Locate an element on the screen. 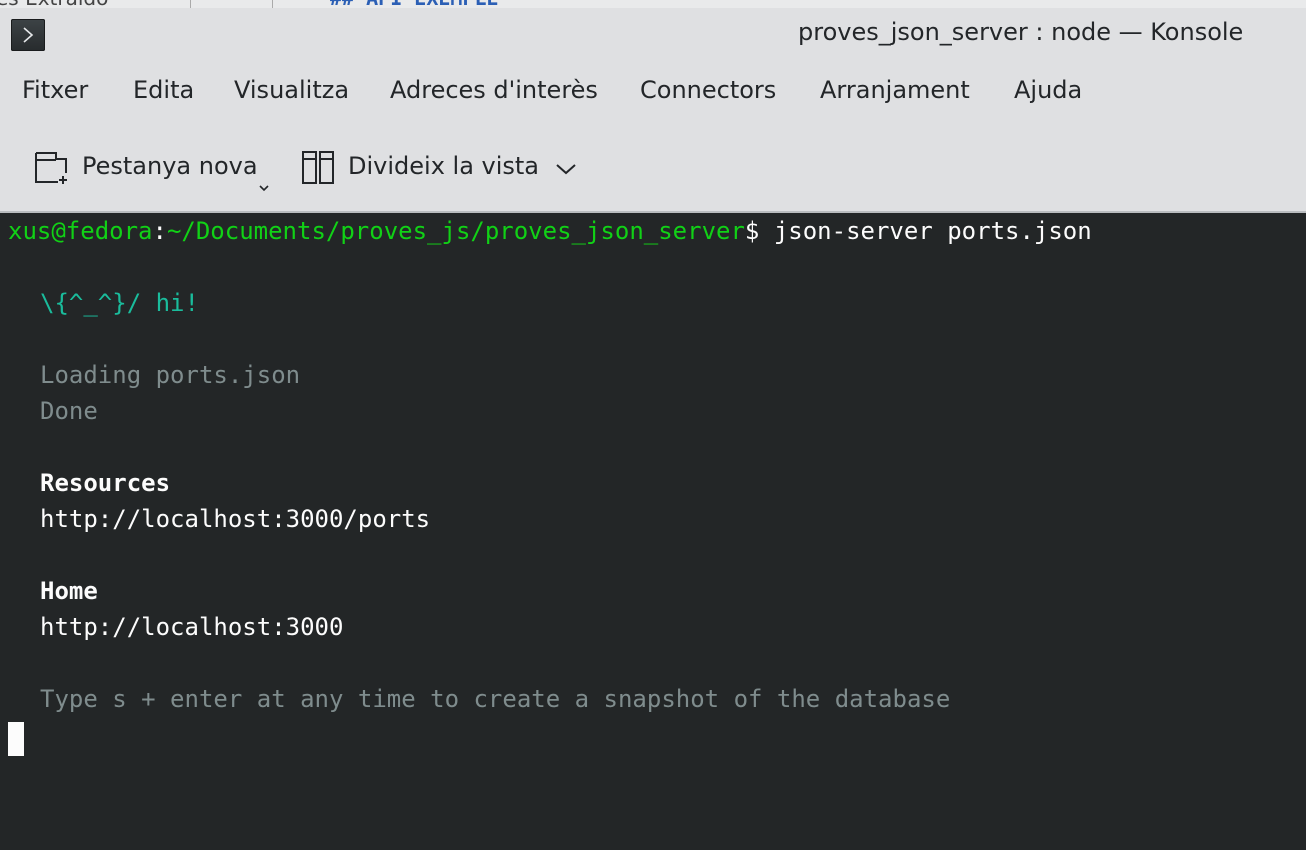  prompt-user: xus@fedora is located at coordinates (80, 231).